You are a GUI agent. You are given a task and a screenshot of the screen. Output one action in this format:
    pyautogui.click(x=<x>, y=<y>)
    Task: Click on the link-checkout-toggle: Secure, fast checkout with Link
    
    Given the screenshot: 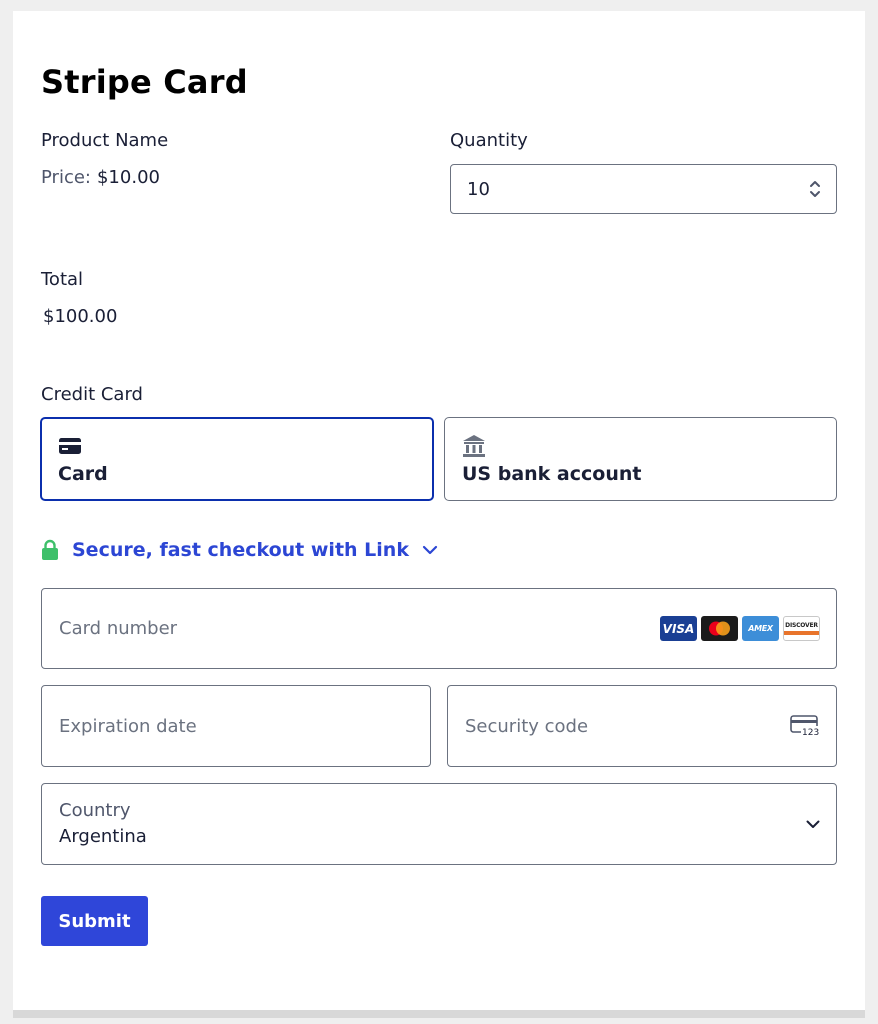 What is the action you would take?
    pyautogui.click(x=239, y=550)
    